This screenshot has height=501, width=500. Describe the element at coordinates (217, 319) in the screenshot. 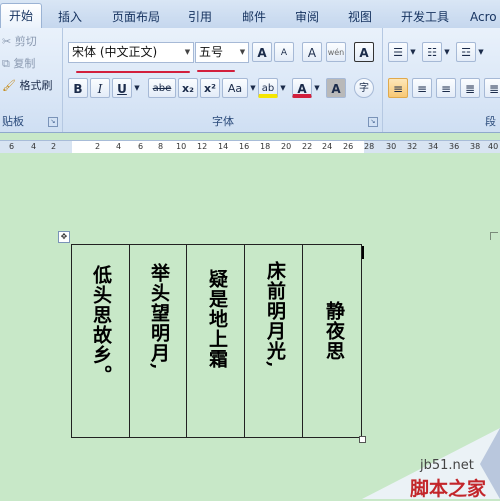

I see `poem-line: 疑是地上霜` at that location.